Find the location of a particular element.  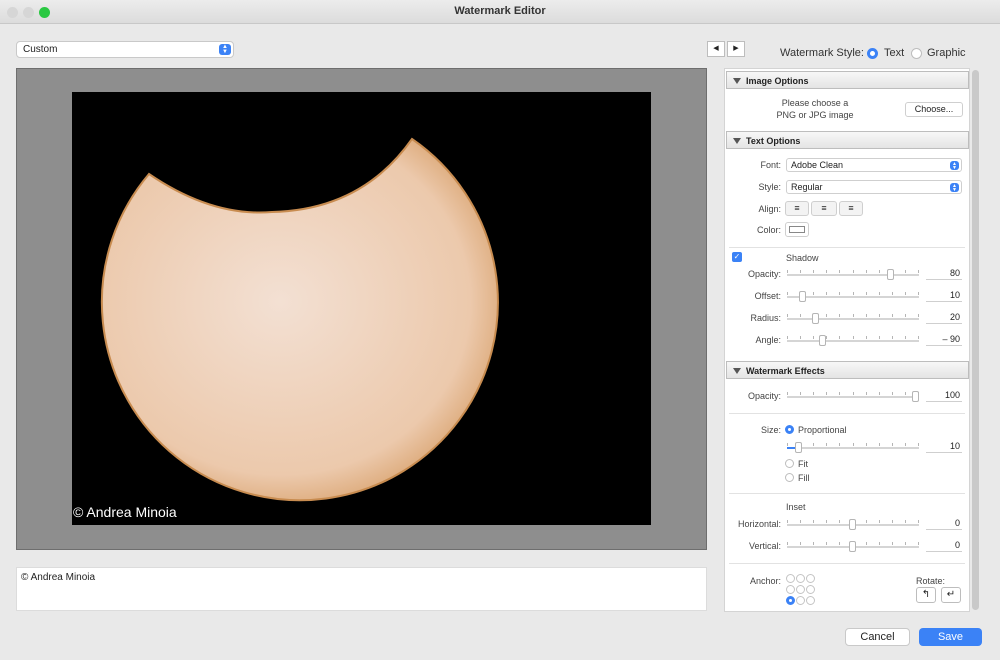

size-field: 10 is located at coordinates (944, 447).